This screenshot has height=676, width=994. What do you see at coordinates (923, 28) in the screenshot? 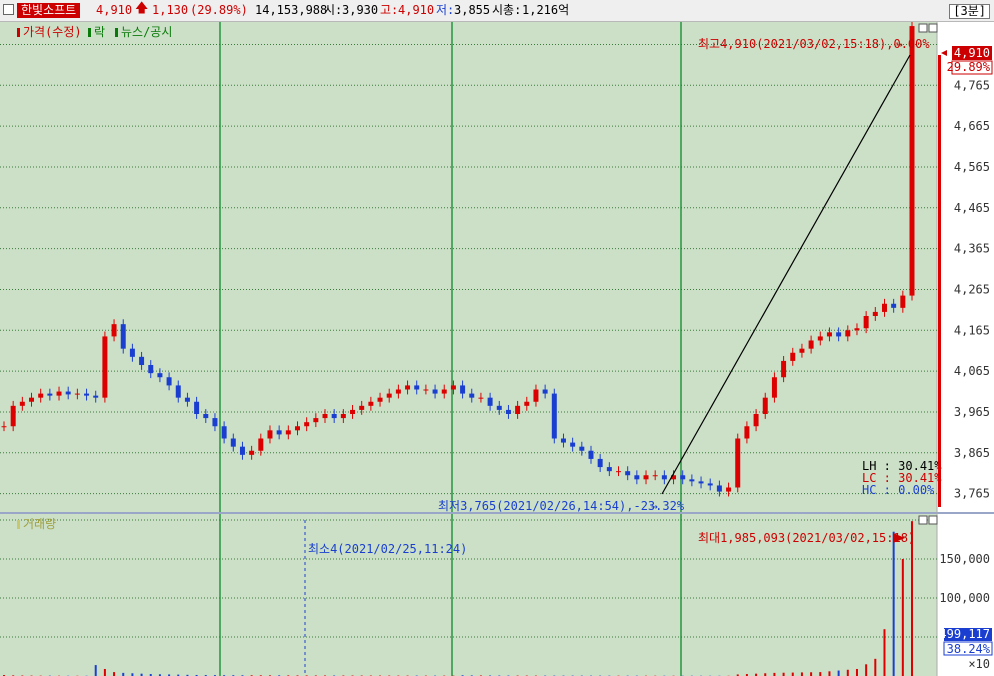
I see `price-panel-maximize-icon` at bounding box center [923, 28].